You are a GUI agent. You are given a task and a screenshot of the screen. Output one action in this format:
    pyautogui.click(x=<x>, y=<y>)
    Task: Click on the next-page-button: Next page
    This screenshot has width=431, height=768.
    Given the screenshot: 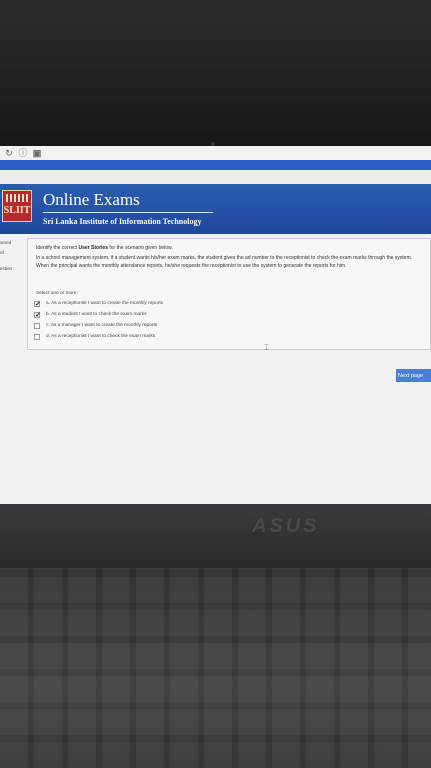 What is the action you would take?
    pyautogui.click(x=413, y=375)
    